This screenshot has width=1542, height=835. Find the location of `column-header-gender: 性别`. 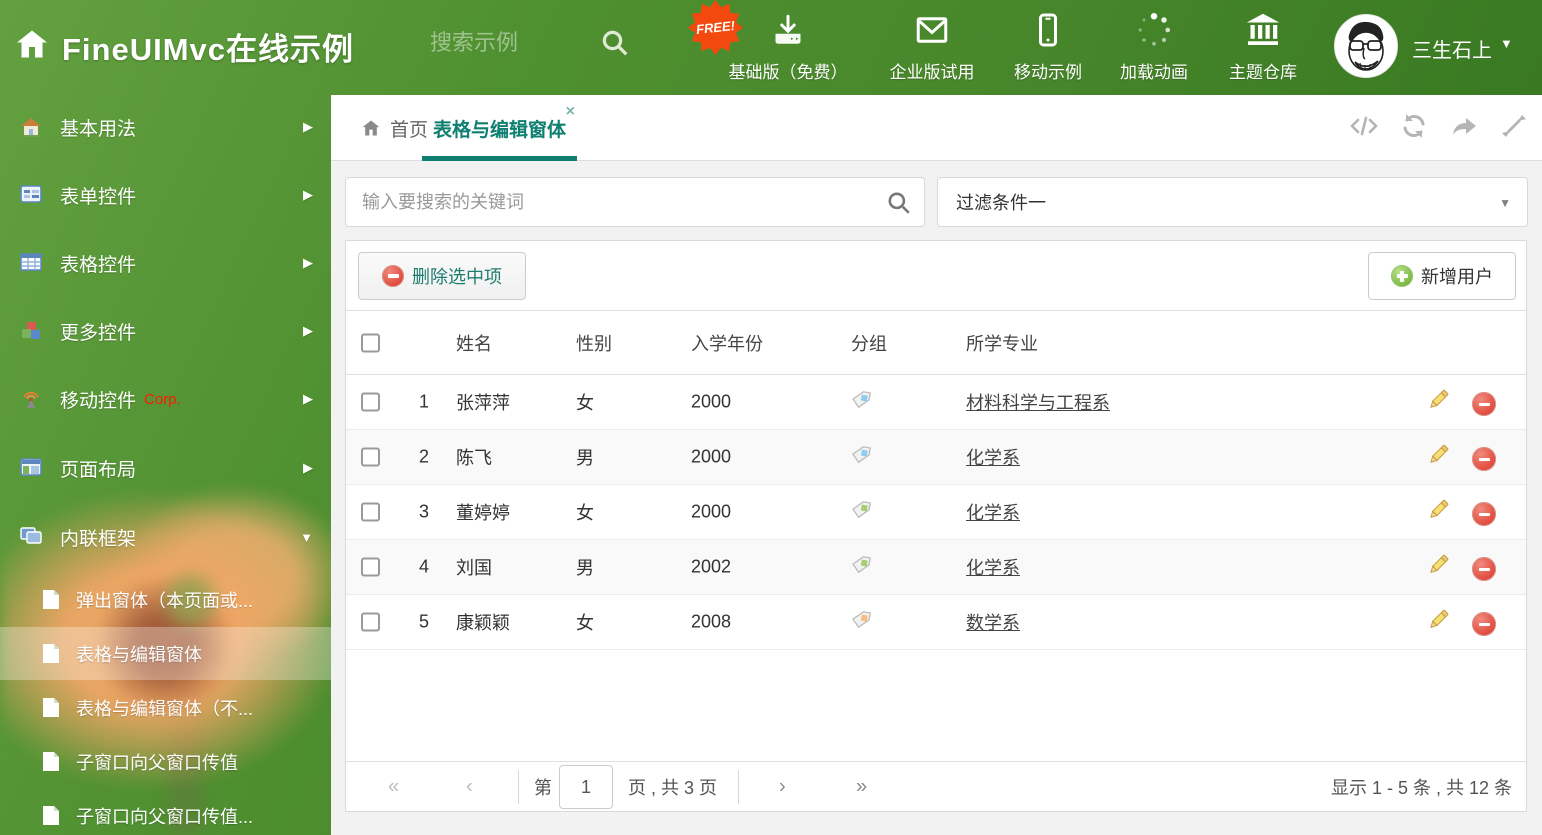

column-header-gender: 性别 is located at coordinates (594, 343).